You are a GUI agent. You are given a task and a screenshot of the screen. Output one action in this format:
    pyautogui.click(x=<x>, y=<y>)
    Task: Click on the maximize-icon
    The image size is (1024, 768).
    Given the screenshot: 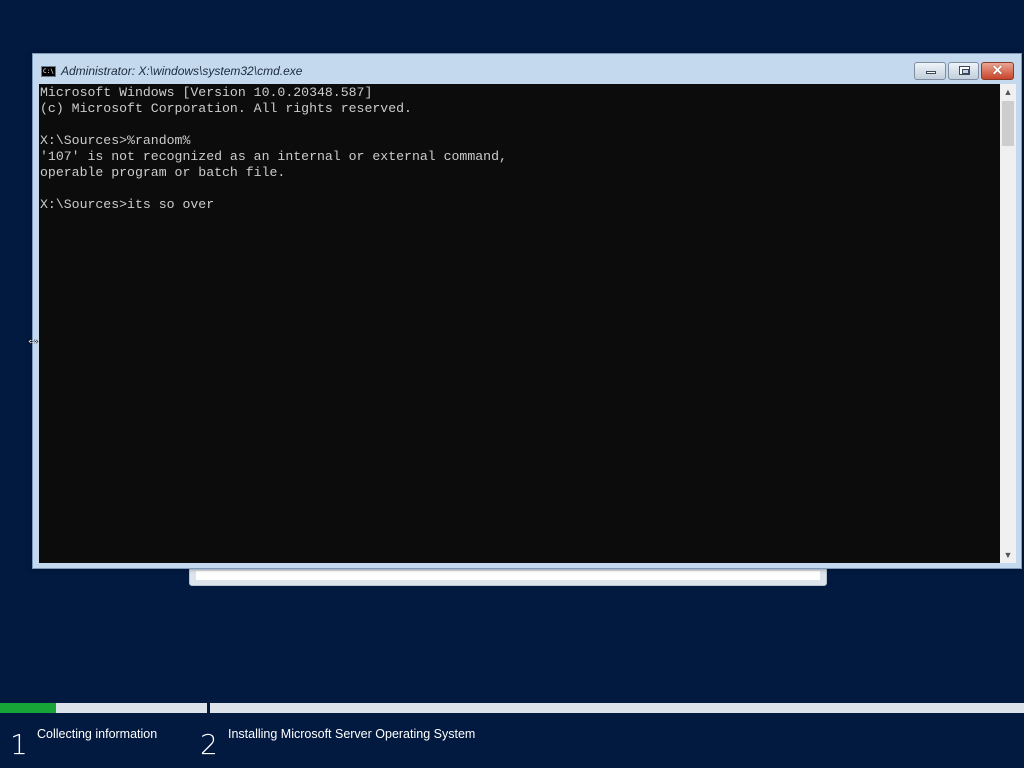 What is the action you would take?
    pyautogui.click(x=964, y=70)
    